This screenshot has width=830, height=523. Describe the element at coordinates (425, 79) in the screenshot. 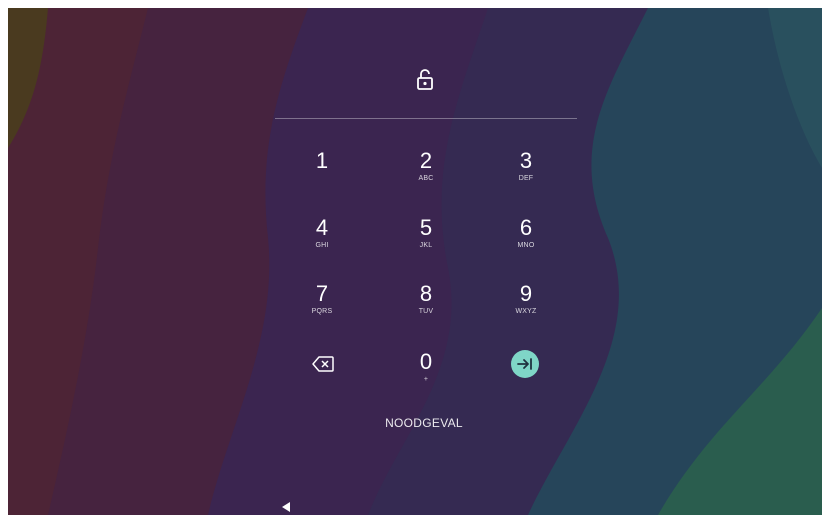

I see `lock-icon` at that location.